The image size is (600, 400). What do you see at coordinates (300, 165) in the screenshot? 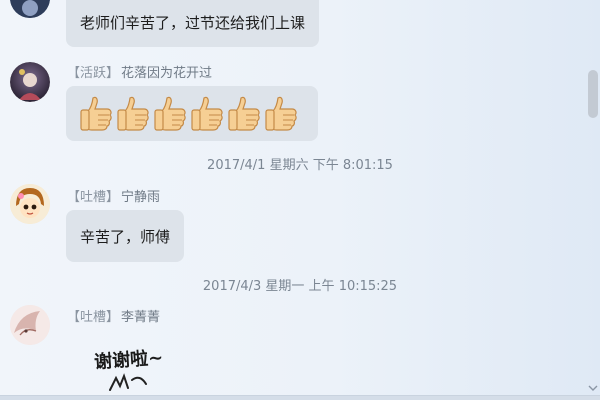
I see `message-timestamp: 2017/4/1 星期六 下午 8:01:15` at bounding box center [300, 165].